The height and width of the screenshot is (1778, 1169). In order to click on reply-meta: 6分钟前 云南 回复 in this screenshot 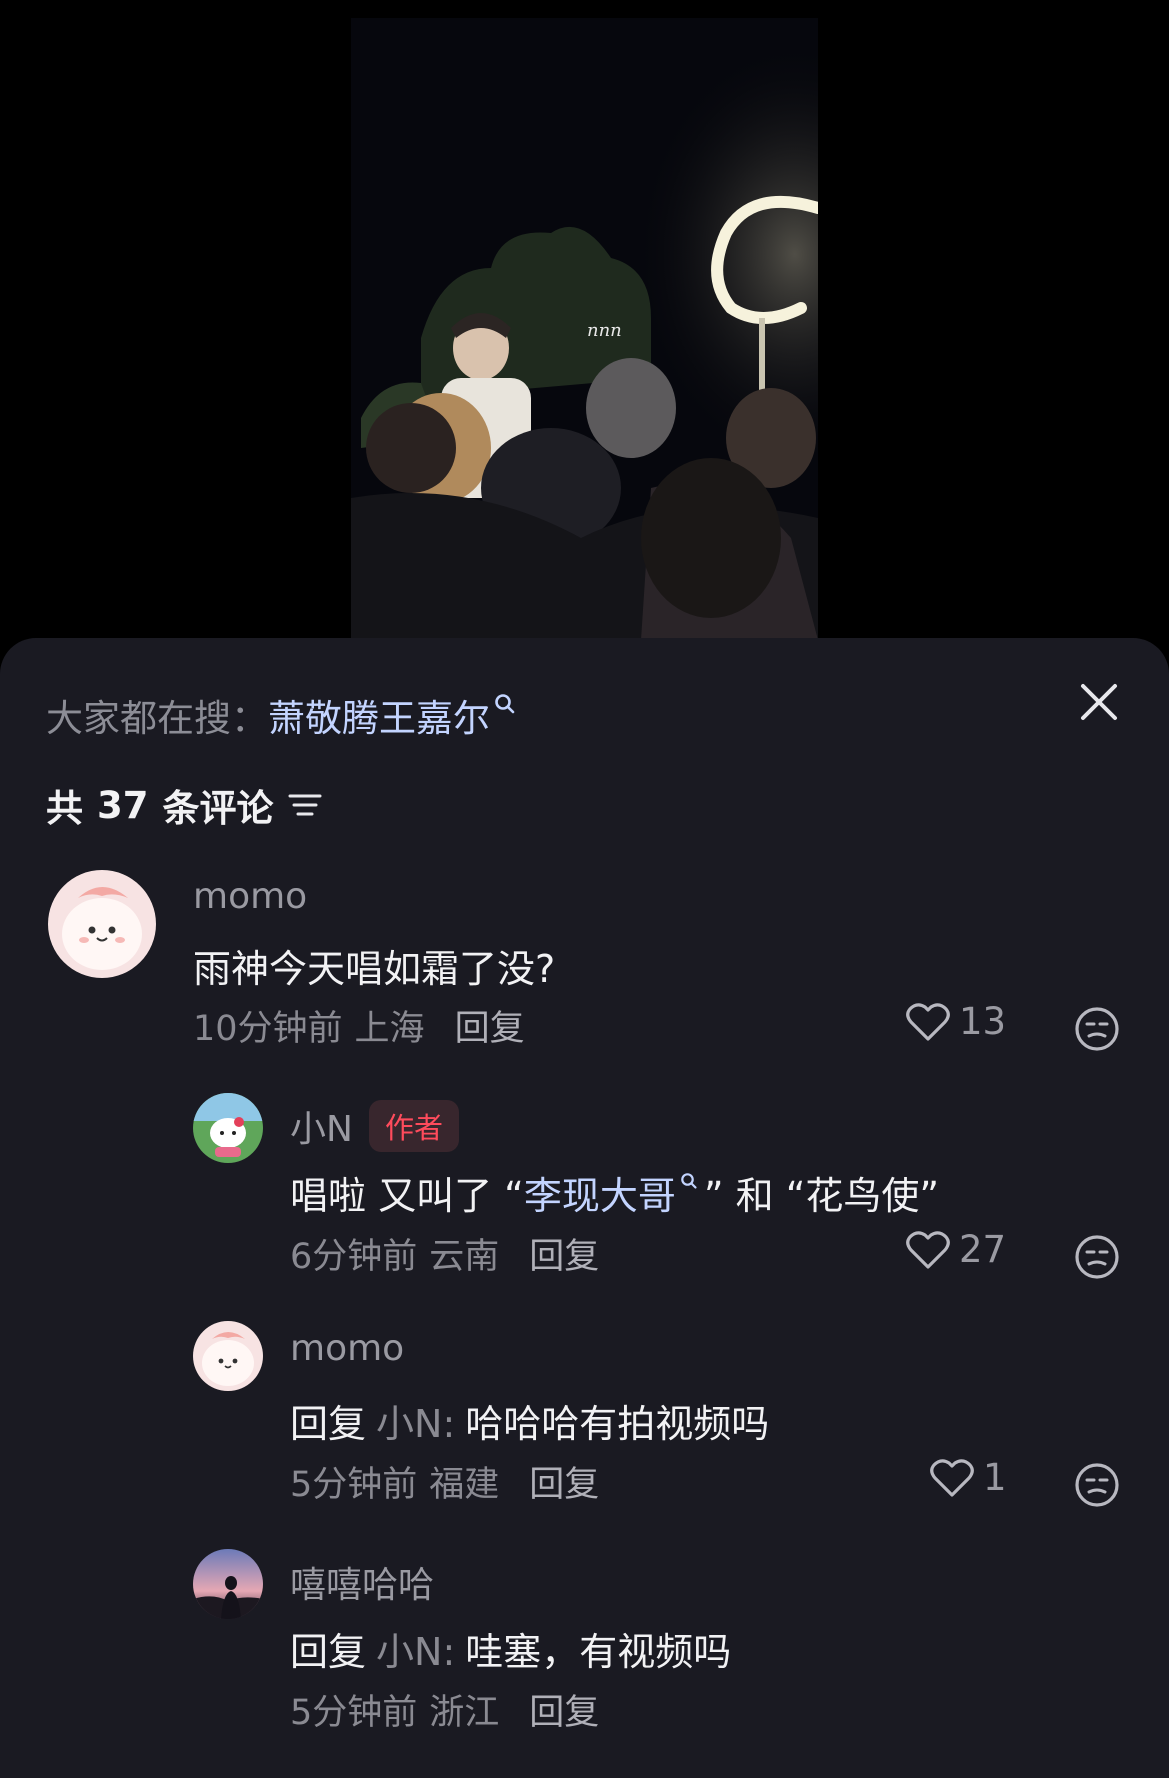, I will do `click(444, 1253)`.